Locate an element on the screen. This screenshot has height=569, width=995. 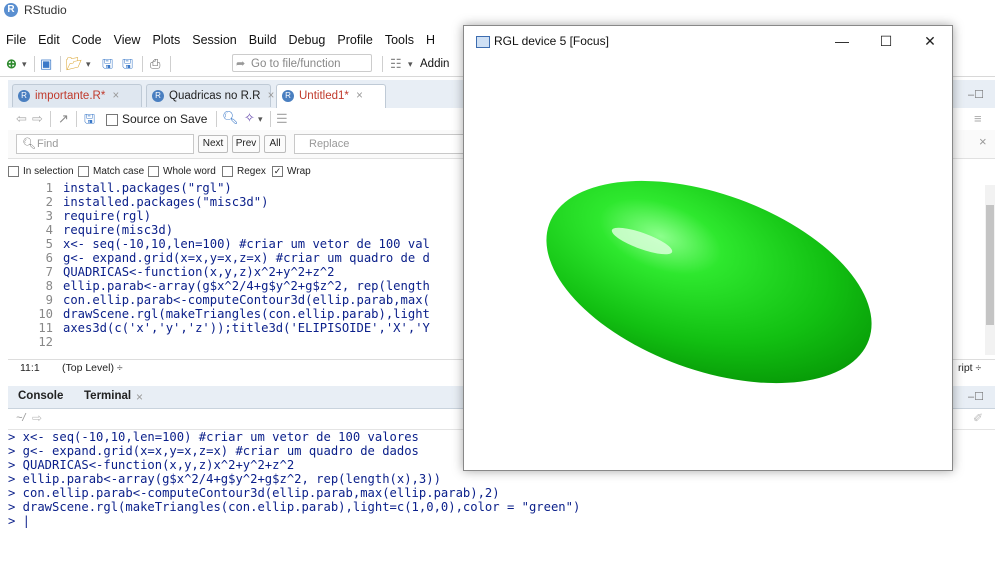
replace-input: Replace is located at coordinates (379, 144).